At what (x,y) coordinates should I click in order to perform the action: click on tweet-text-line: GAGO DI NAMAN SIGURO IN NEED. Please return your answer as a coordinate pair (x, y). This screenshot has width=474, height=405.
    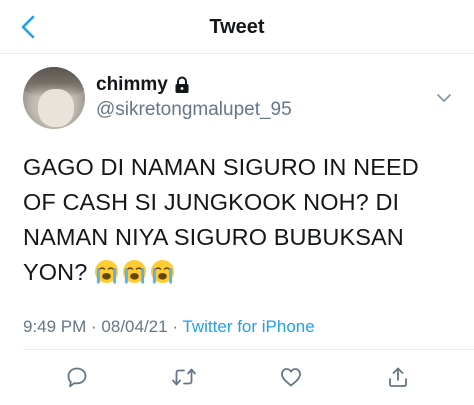
    Looking at the image, I should click on (221, 167).